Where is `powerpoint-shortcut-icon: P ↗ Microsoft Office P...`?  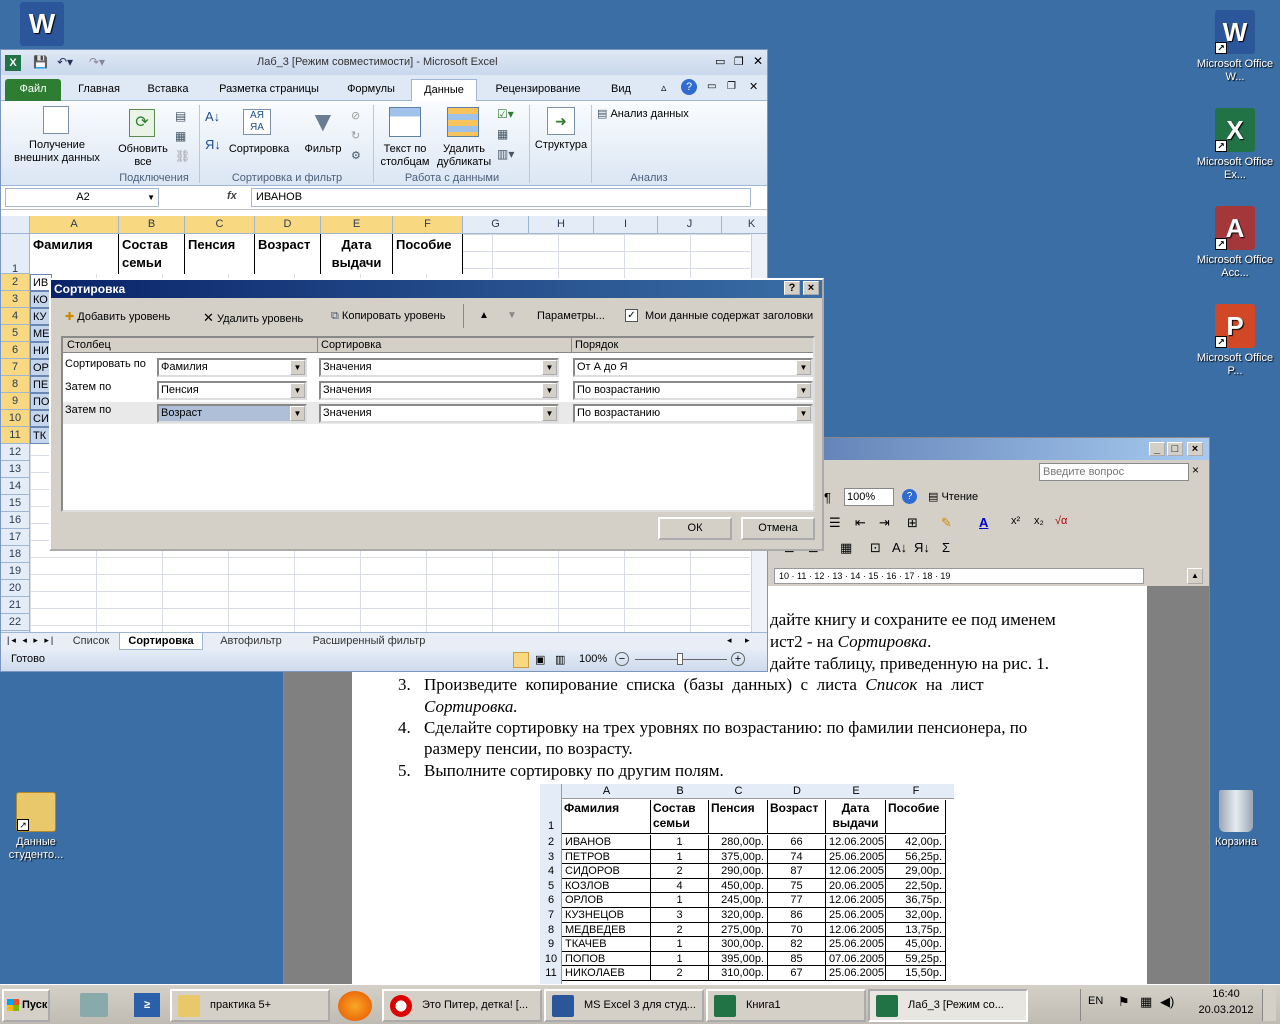
powerpoint-shortcut-icon: P ↗ Microsoft Office P... is located at coordinates (1235, 341).